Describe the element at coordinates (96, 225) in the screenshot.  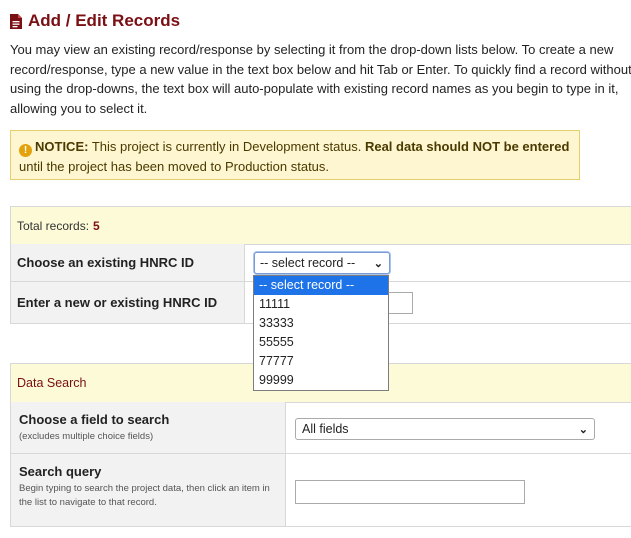
I see `total-records-count: 5` at that location.